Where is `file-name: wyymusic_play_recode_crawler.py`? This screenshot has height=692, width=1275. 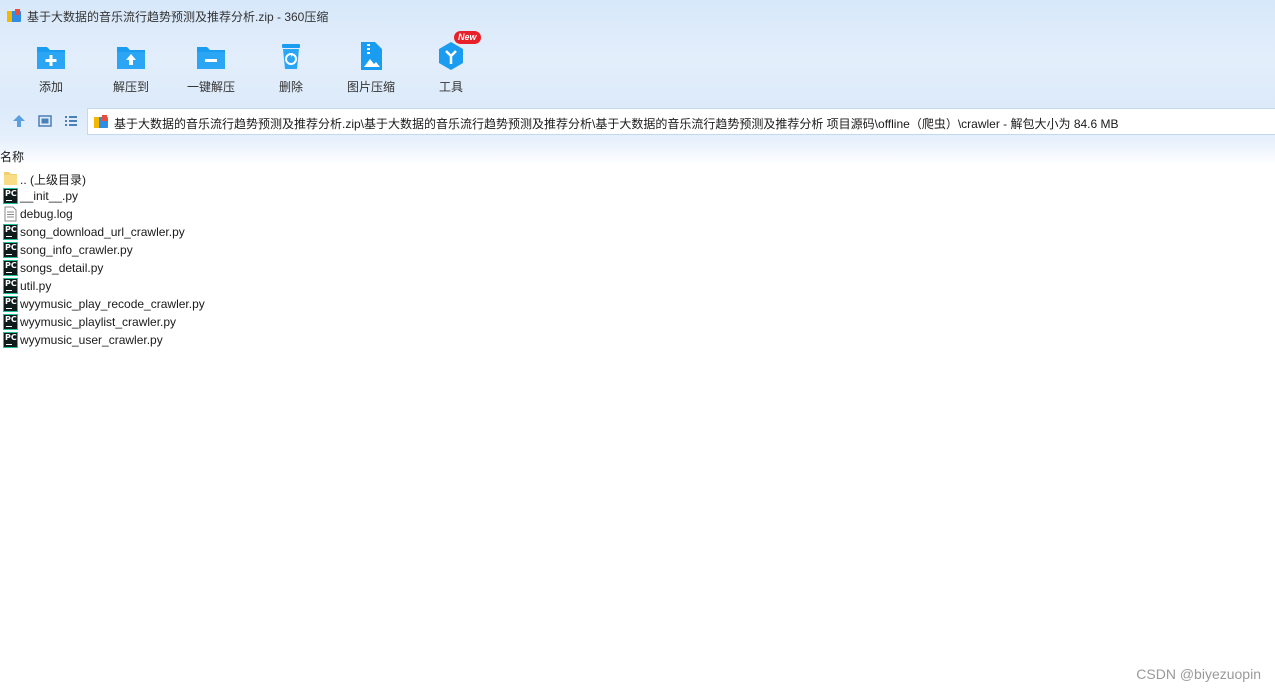 file-name: wyymusic_play_recode_crawler.py is located at coordinates (112, 304).